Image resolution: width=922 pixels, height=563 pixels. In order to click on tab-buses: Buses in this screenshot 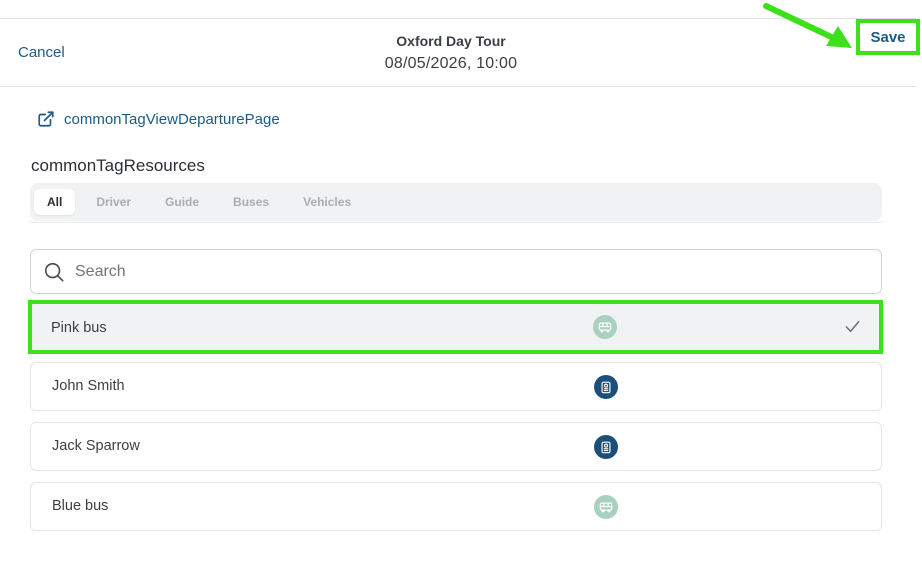, I will do `click(251, 202)`.